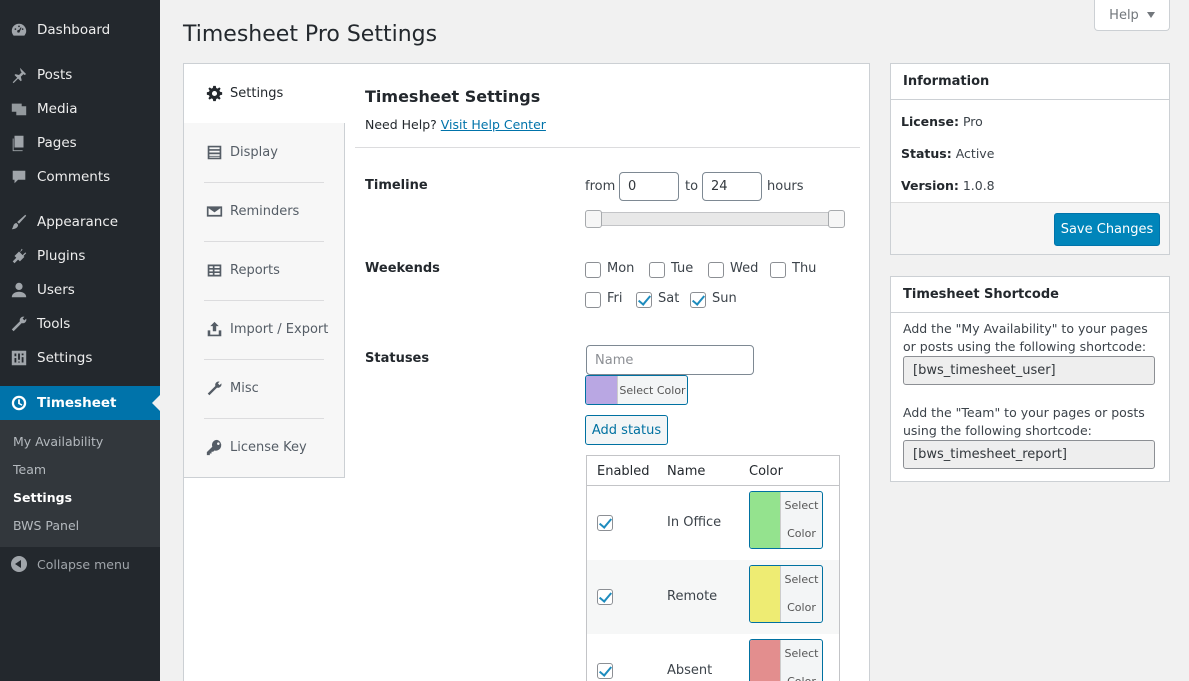  Describe the element at coordinates (80, 358) in the screenshot. I see `sidebar-item-settings: Settings` at that location.